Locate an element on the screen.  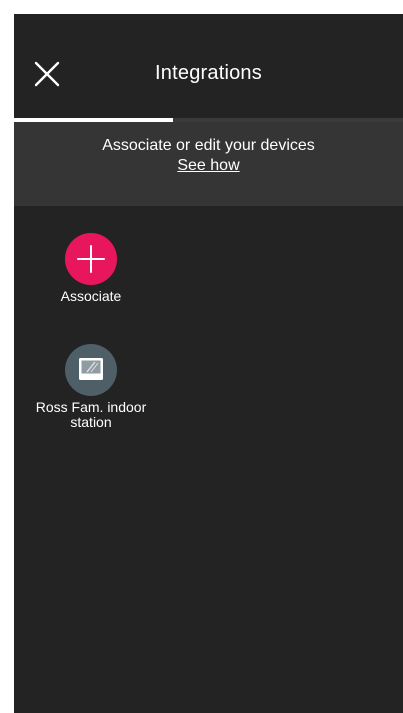
device-circle is located at coordinates (91, 370).